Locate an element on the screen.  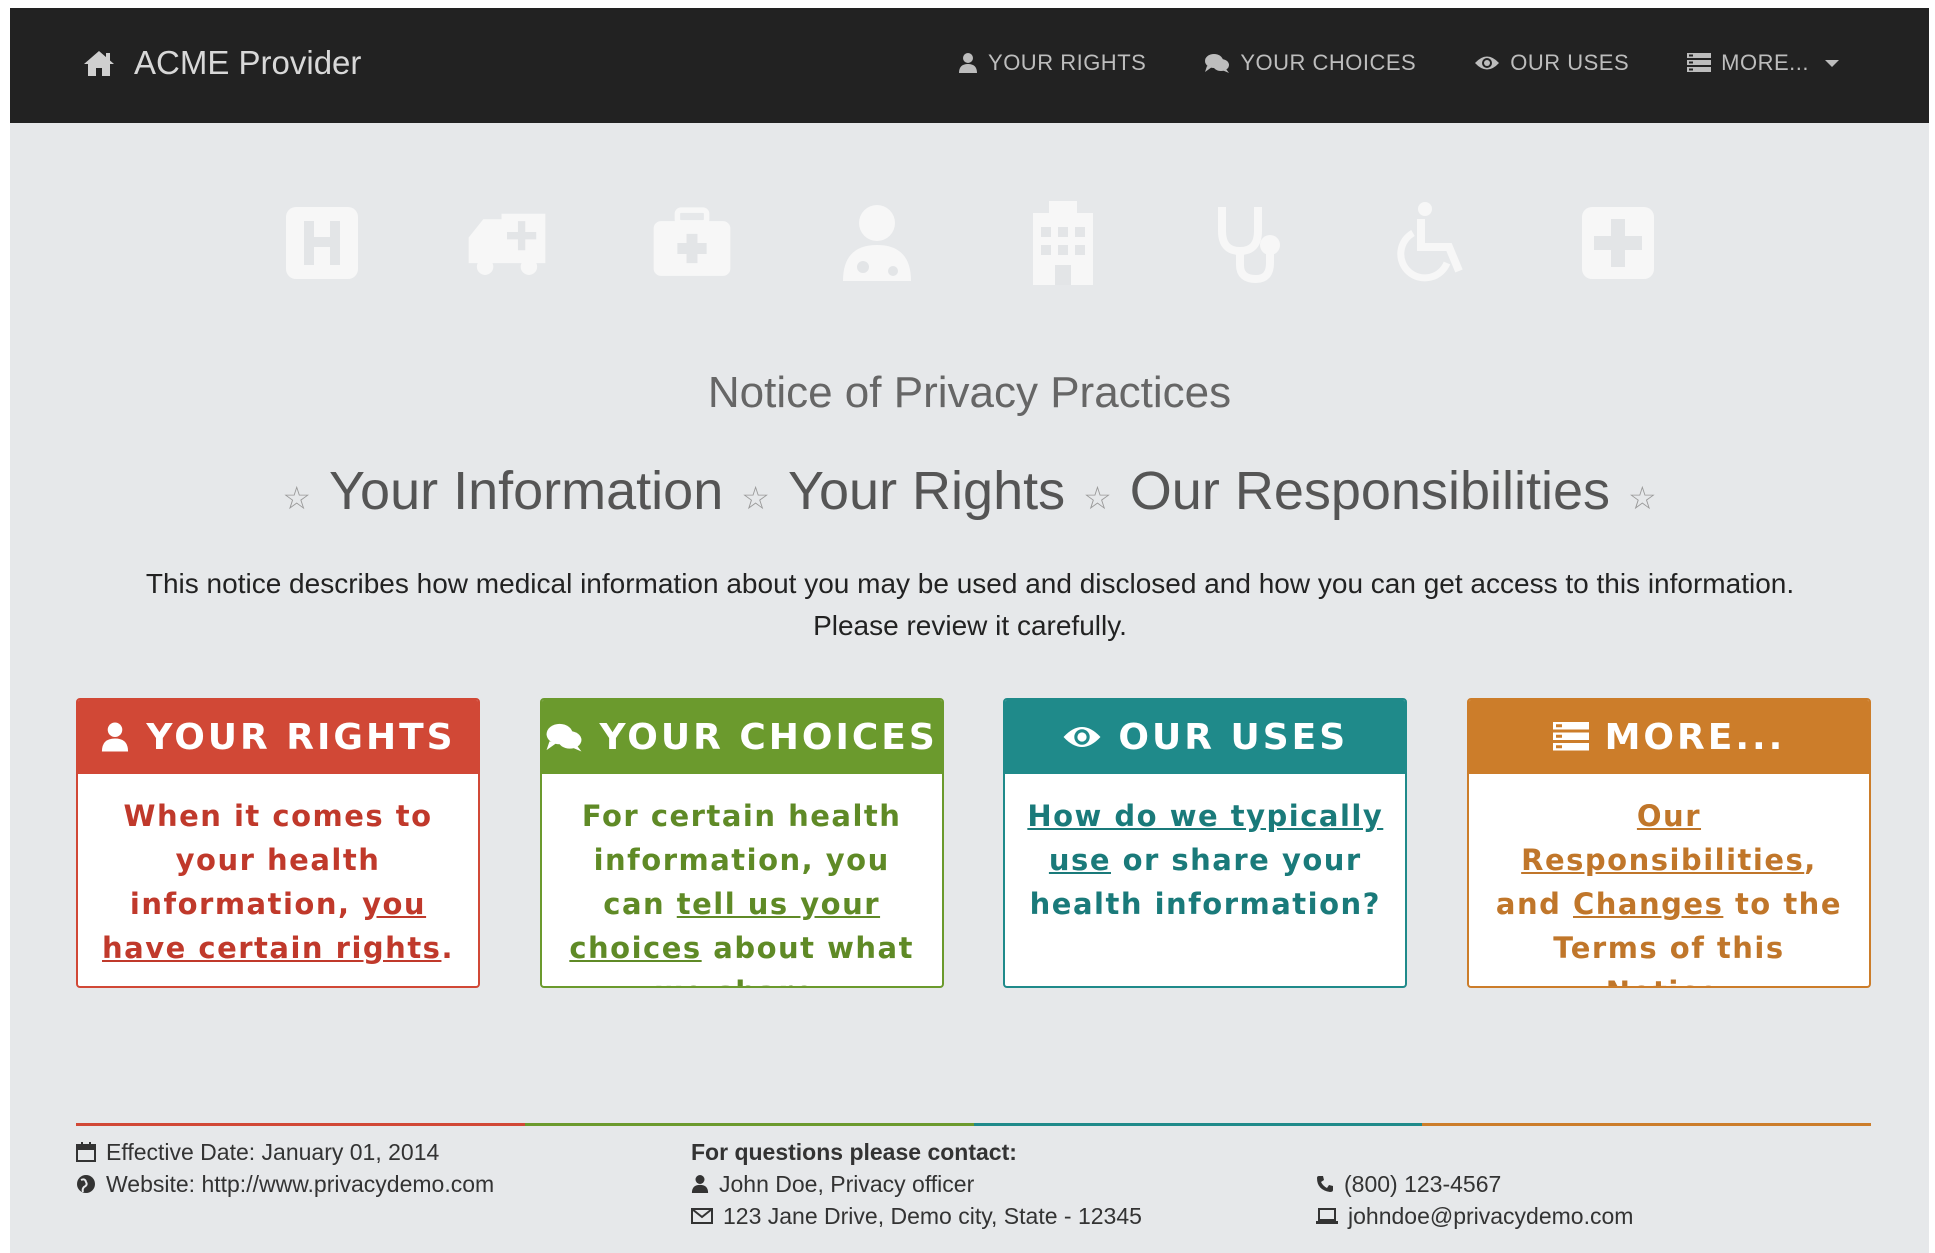
effective-date-text: Effective Date: January 01, 2014 is located at coordinates (273, 1151).